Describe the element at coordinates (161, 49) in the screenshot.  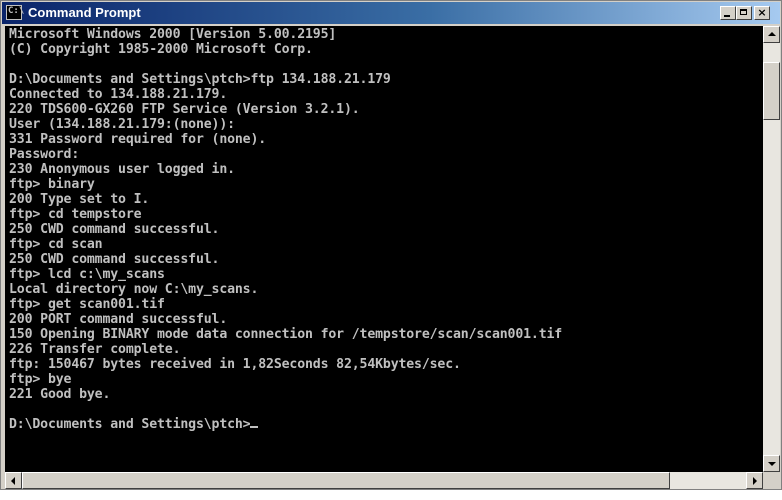
I see `console-line: (C) Copyright 1985-2000 Microsoft Corp.` at that location.